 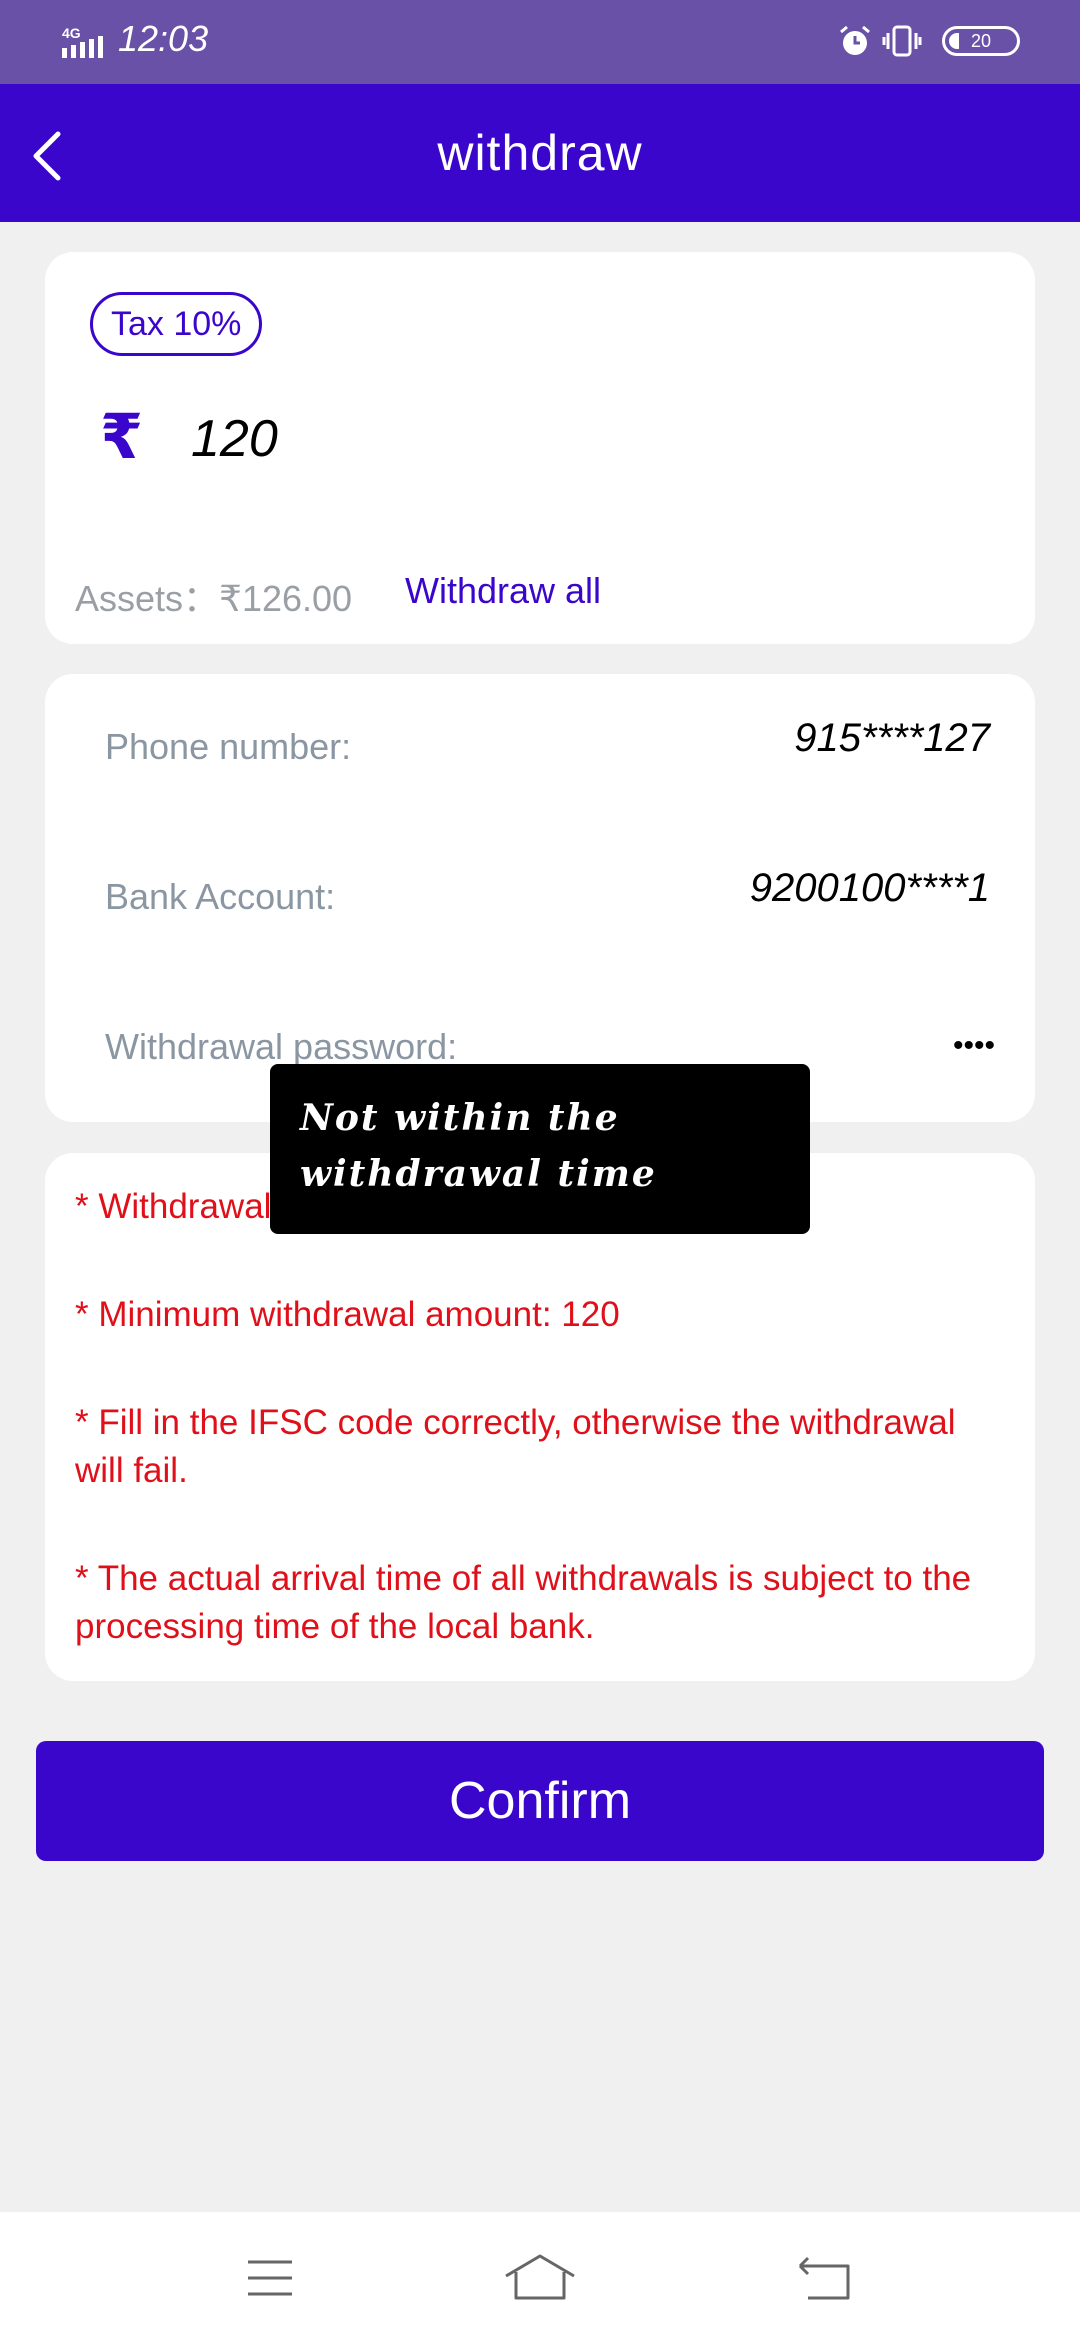 I want to click on battery-level: 20, so click(x=981, y=41).